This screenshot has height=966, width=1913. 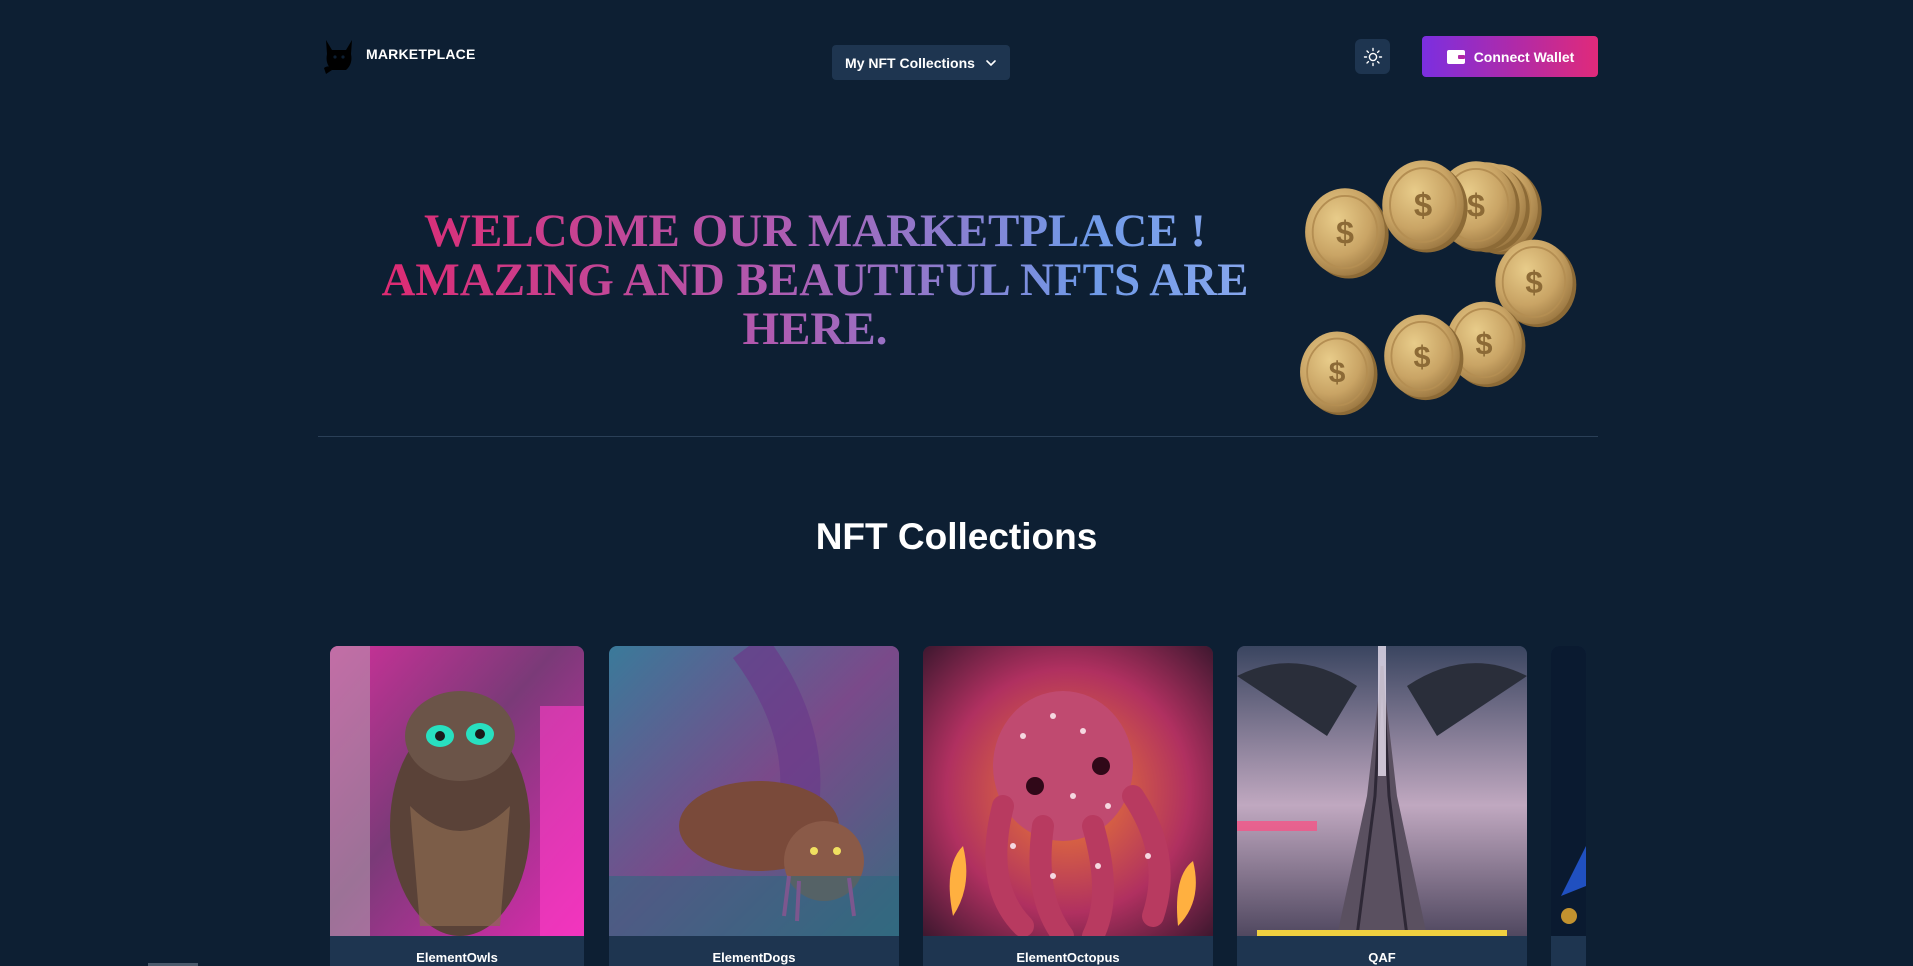 I want to click on connect-wallet-button: Connect Wallet, so click(x=1510, y=56).